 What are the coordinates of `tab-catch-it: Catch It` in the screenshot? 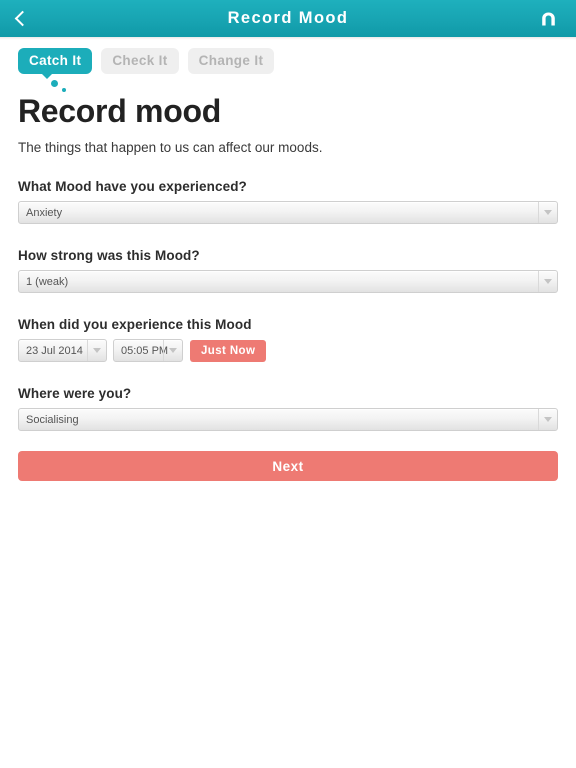 It's located at (55, 70).